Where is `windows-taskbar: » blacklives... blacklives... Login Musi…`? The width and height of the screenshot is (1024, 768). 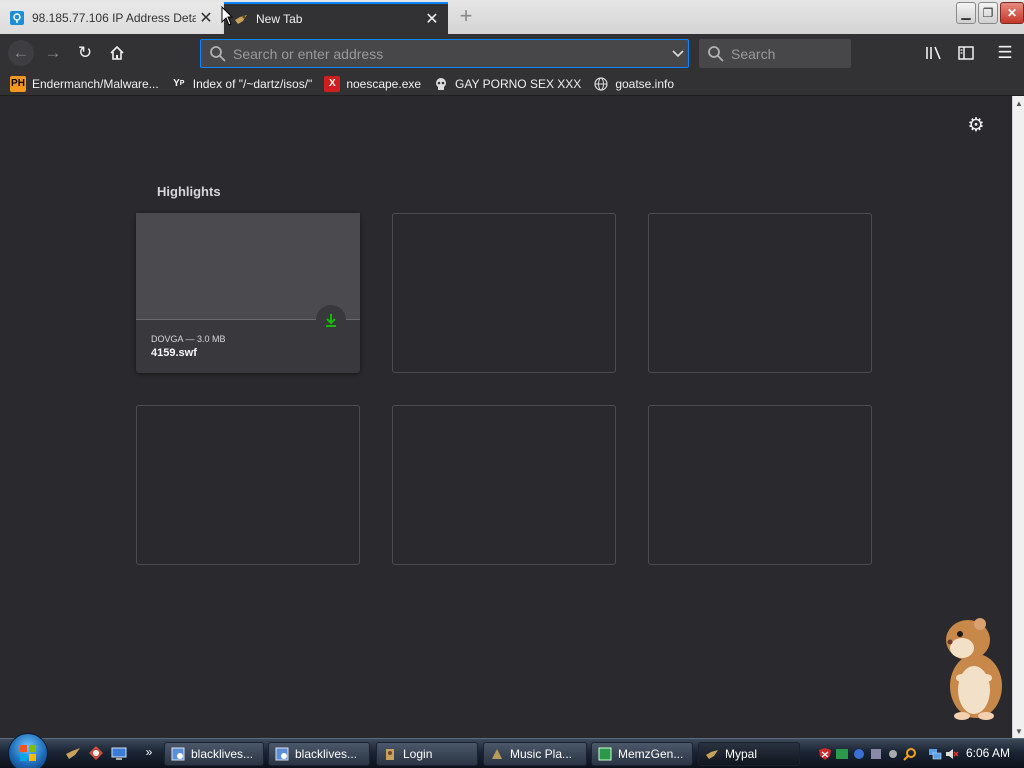
windows-taskbar: » blacklives... blacklives... Login Musi… is located at coordinates (512, 750).